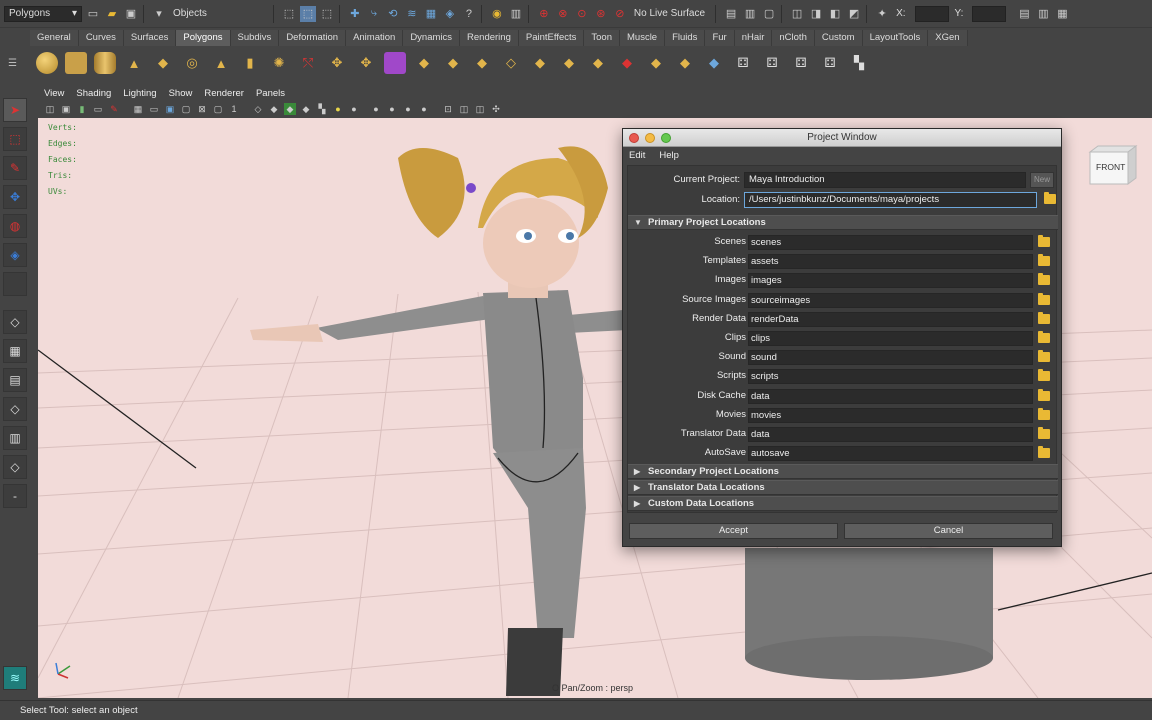  Describe the element at coordinates (895, 38) in the screenshot. I see `shelf-tab-layouttools: LayoutTools` at that location.